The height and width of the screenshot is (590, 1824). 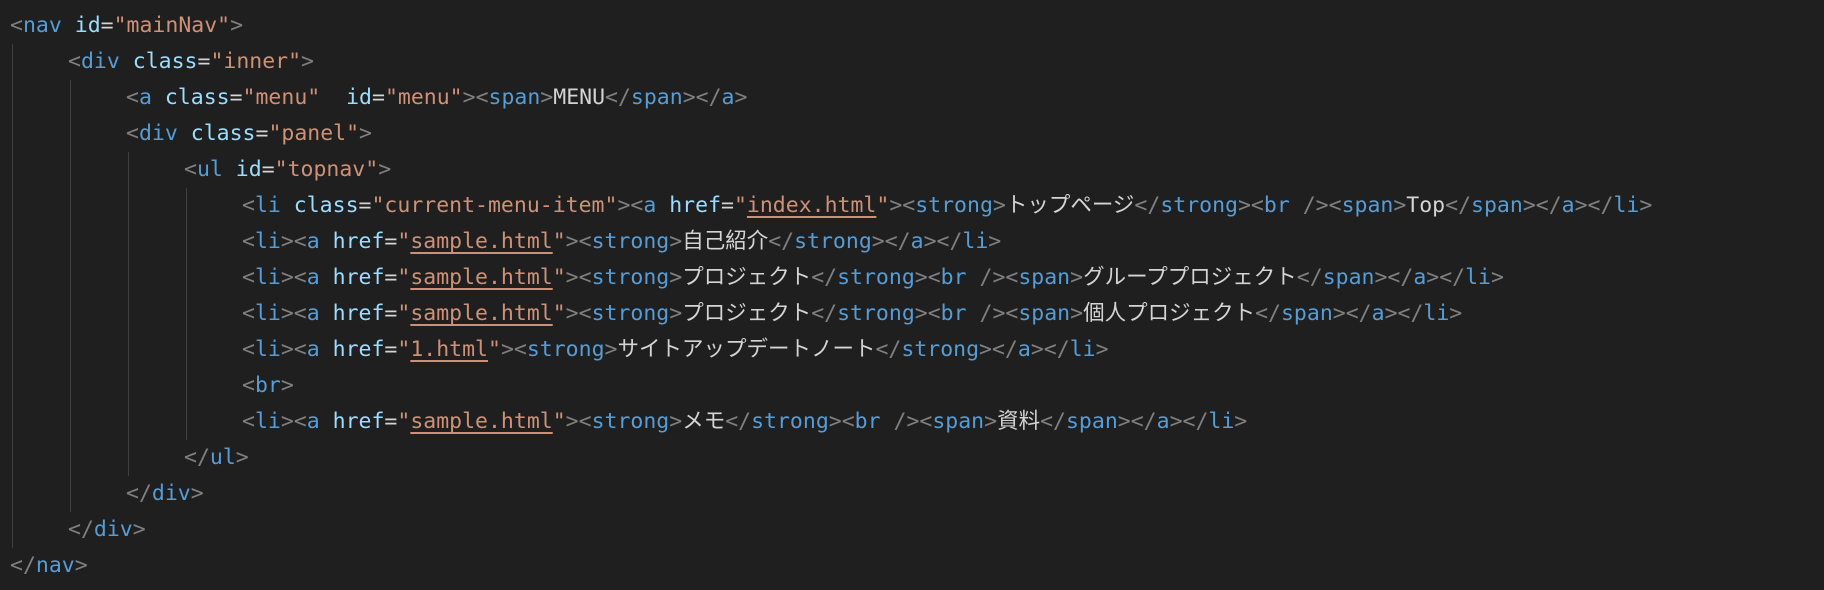 What do you see at coordinates (811, 205) in the screenshot?
I see `code-token: index.html` at bounding box center [811, 205].